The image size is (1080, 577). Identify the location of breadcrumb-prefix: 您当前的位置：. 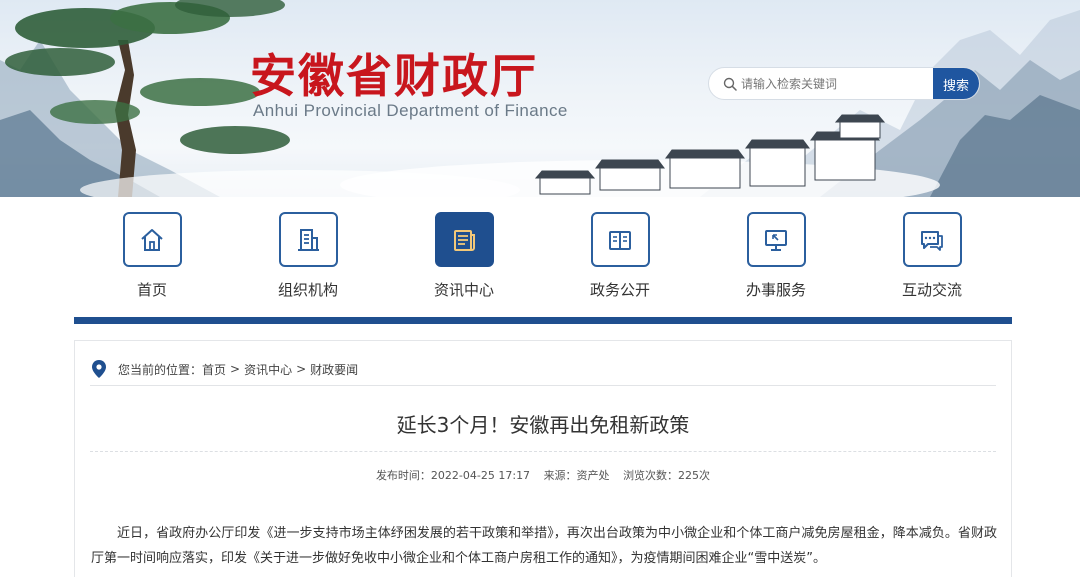
(160, 369).